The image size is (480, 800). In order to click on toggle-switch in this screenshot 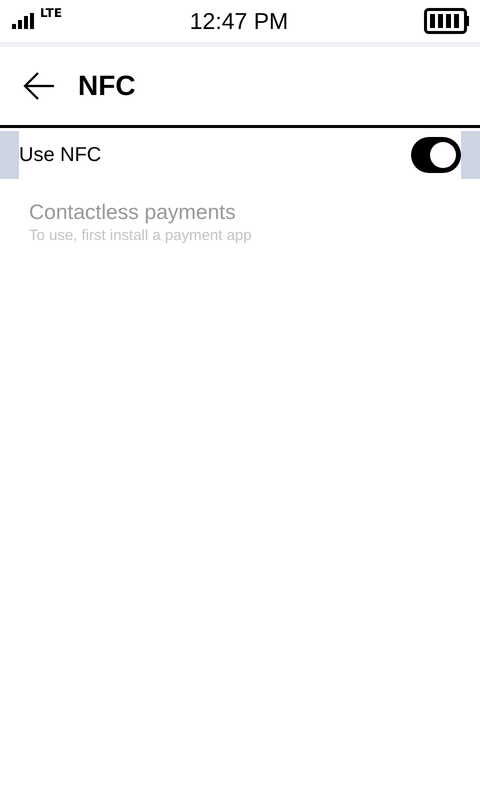, I will do `click(436, 155)`.